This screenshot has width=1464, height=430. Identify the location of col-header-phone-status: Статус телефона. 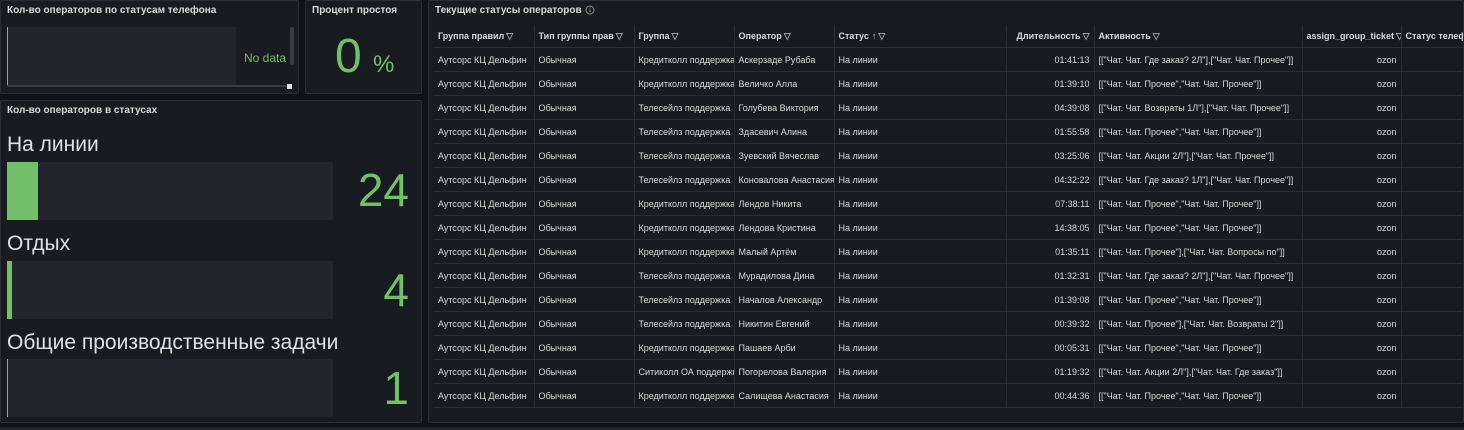
(1432, 36).